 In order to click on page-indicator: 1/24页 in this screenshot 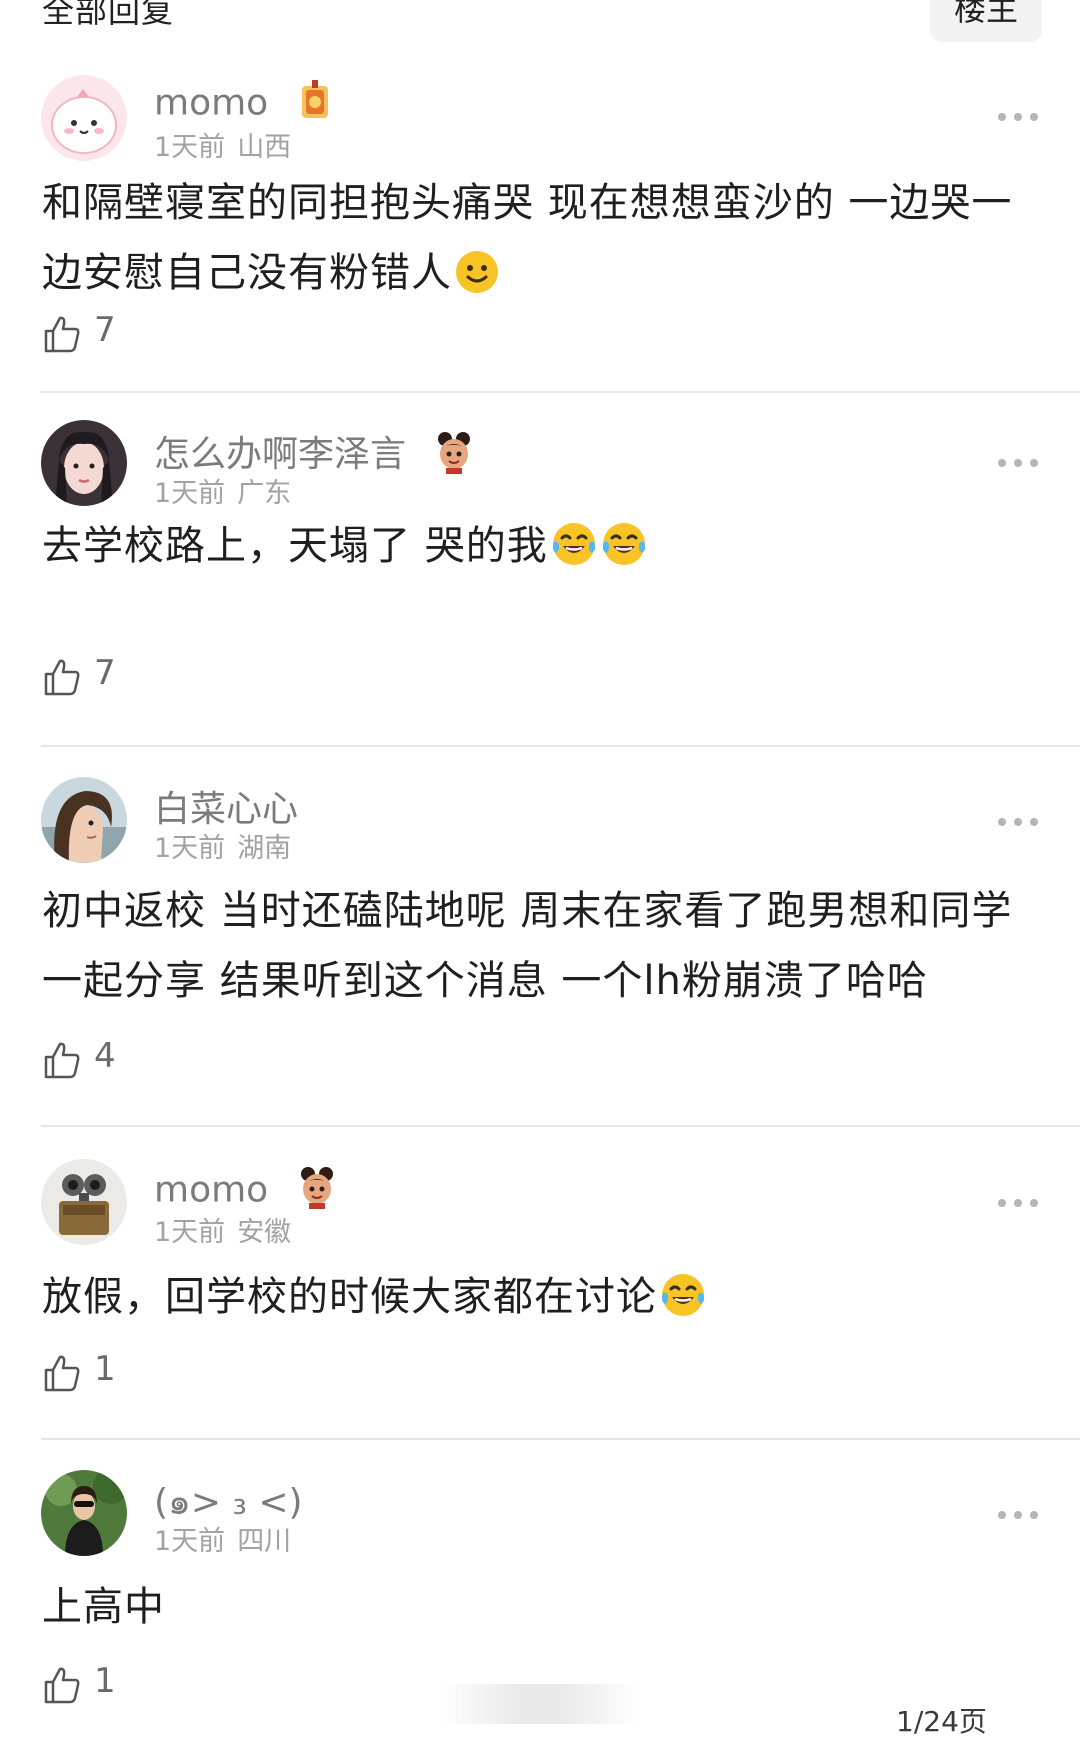, I will do `click(941, 1720)`.